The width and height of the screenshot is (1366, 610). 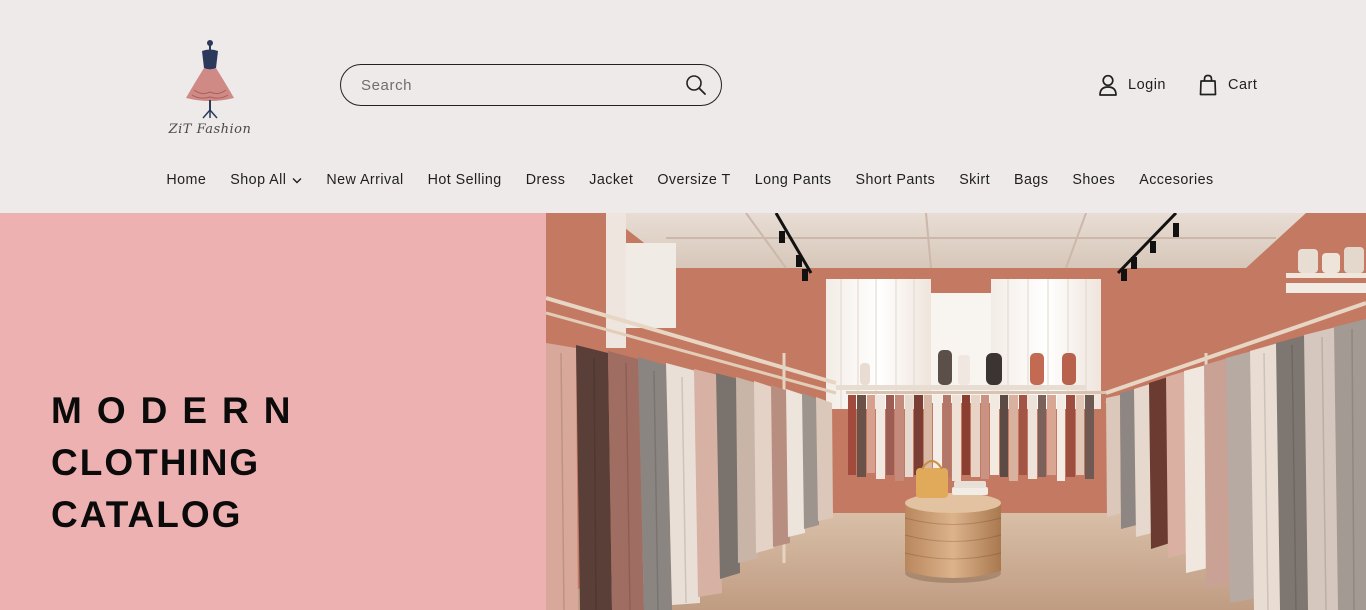 What do you see at coordinates (1176, 180) in the screenshot?
I see `nav-item-accesories: Accesories` at bounding box center [1176, 180].